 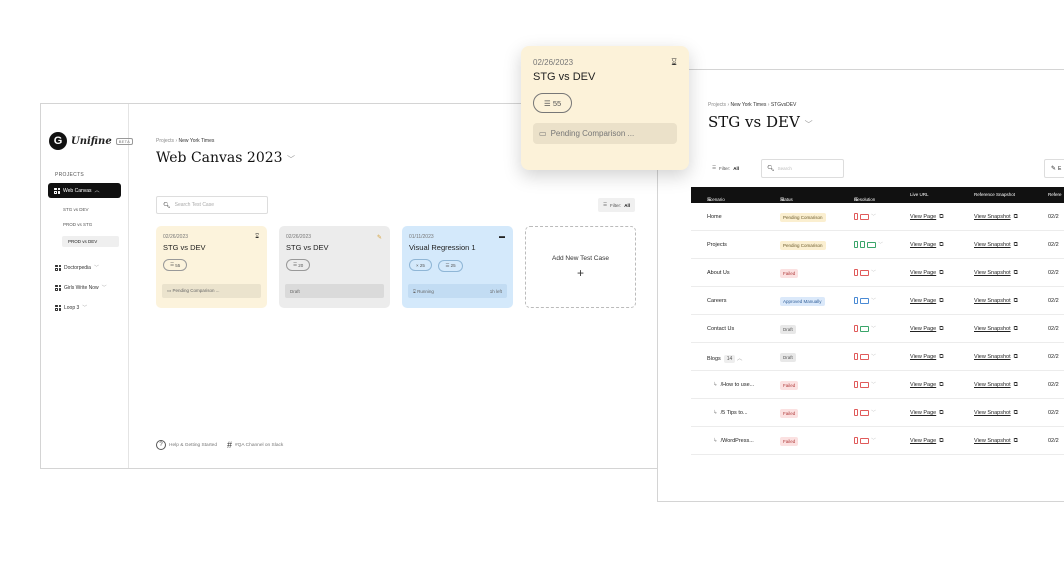 I want to click on breadcrumb-current: STGvsDEV, so click(x=784, y=105).